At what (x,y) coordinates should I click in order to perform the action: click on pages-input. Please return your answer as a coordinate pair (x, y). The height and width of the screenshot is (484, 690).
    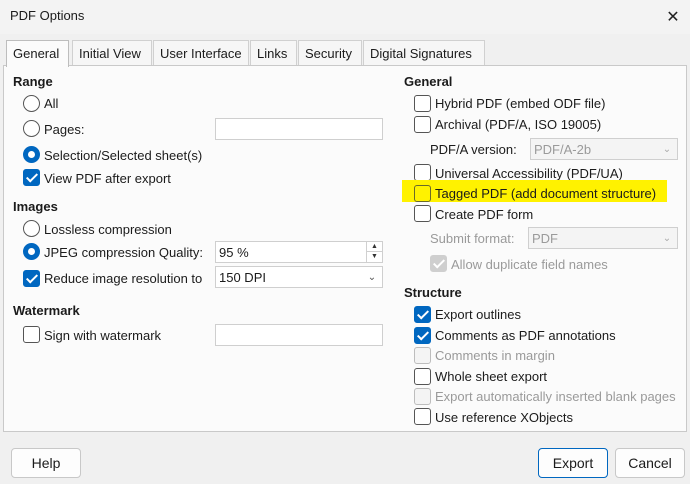
    Looking at the image, I should click on (299, 129).